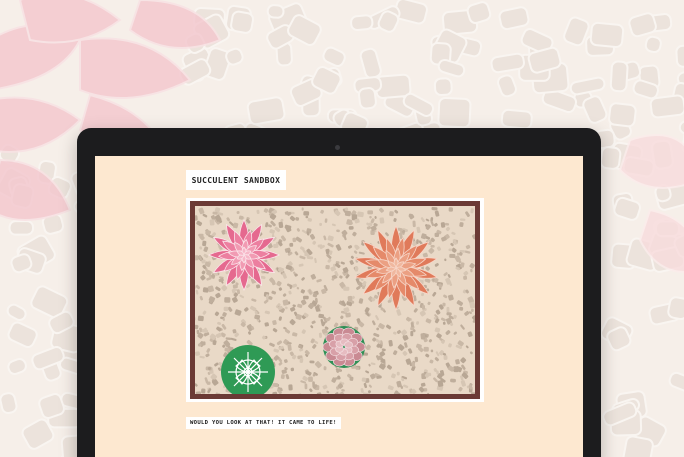 This screenshot has height=457, width=684. What do you see at coordinates (244, 255) in the screenshot?
I see `pink-star-succulent-icon` at bounding box center [244, 255].